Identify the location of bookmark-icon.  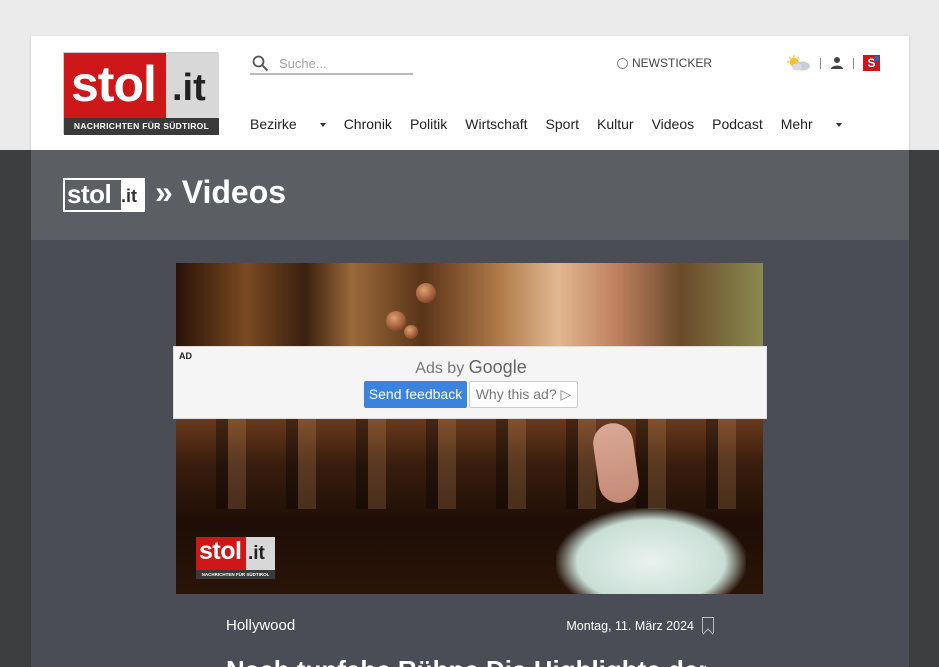
(708, 625).